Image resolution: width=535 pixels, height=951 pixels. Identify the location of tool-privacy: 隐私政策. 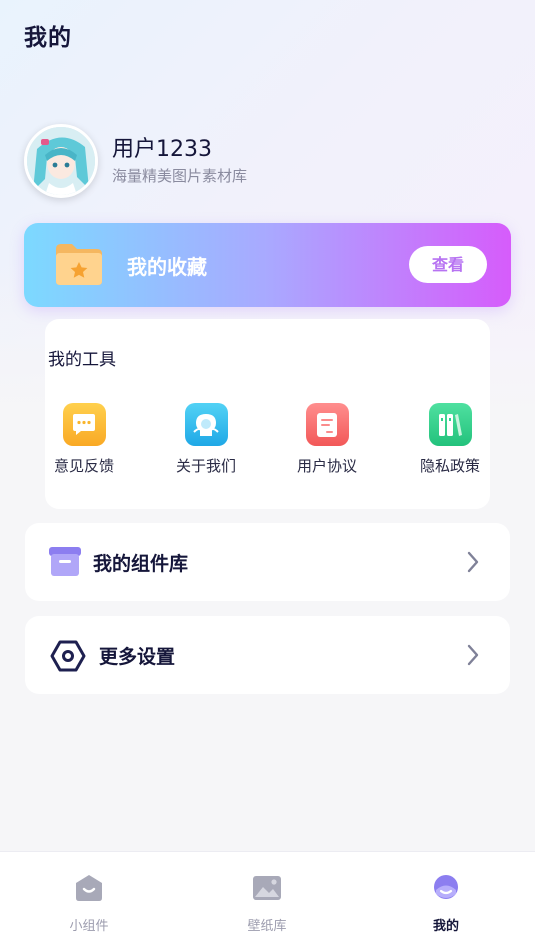
(450, 439).